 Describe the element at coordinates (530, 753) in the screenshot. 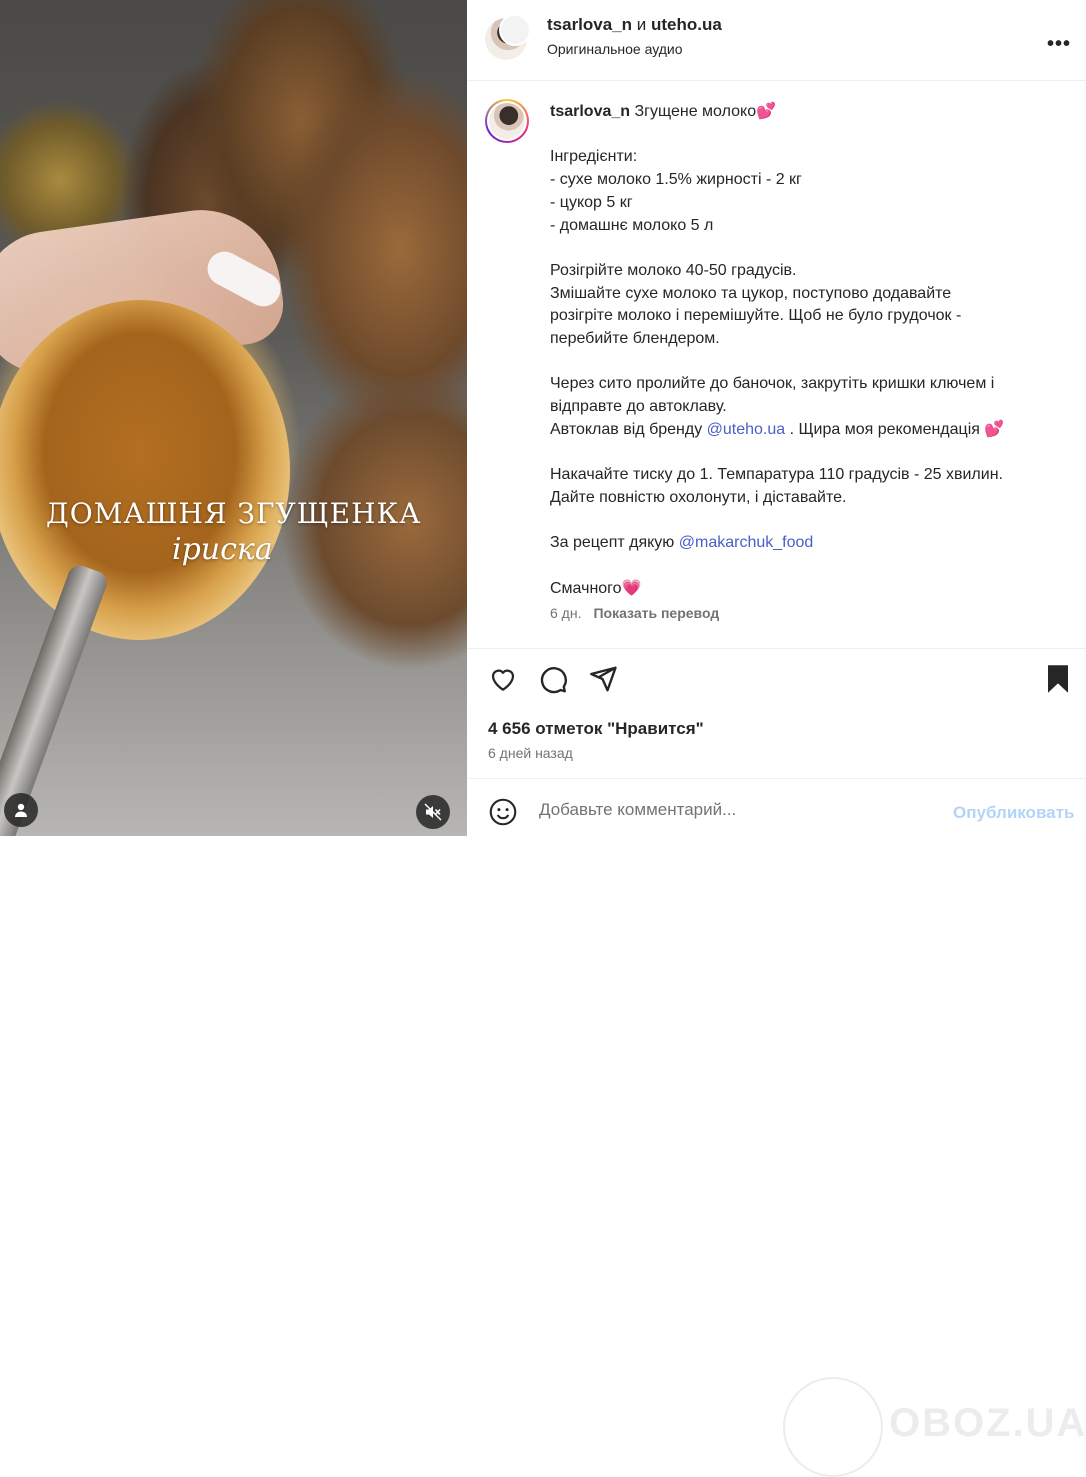

I see `post-date: 6 дней назад` at that location.